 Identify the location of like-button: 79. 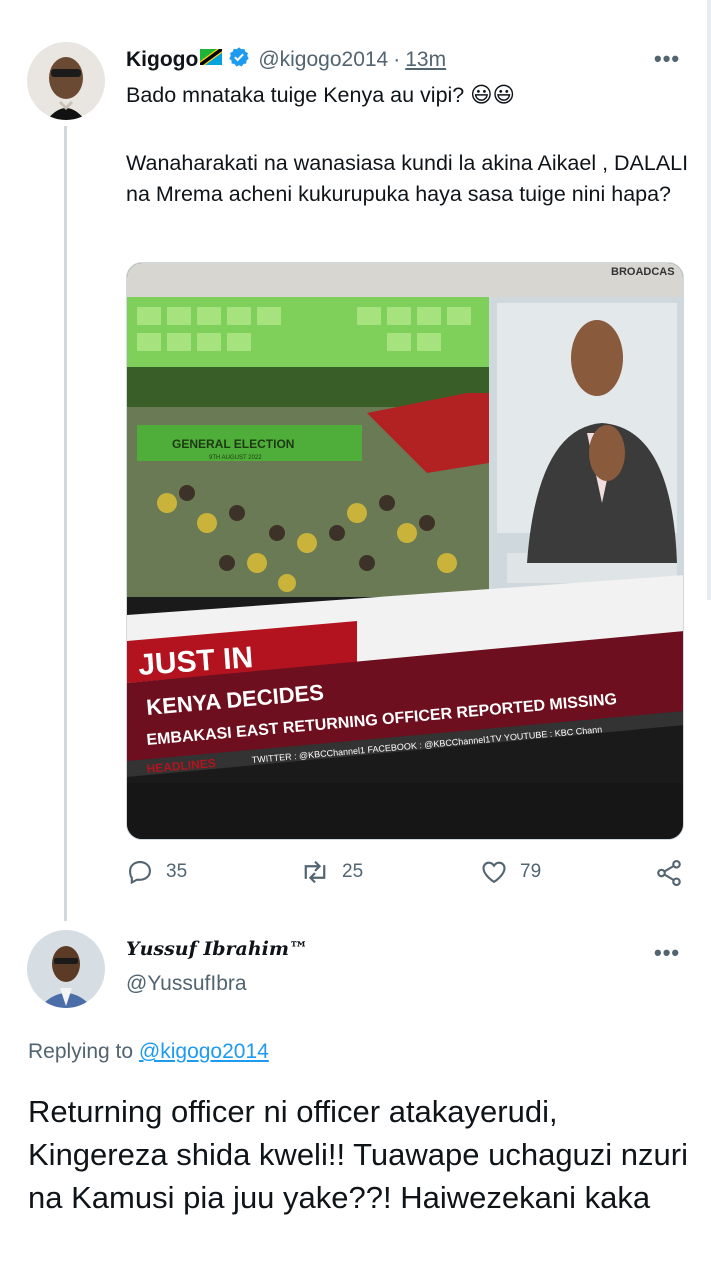
(510, 872).